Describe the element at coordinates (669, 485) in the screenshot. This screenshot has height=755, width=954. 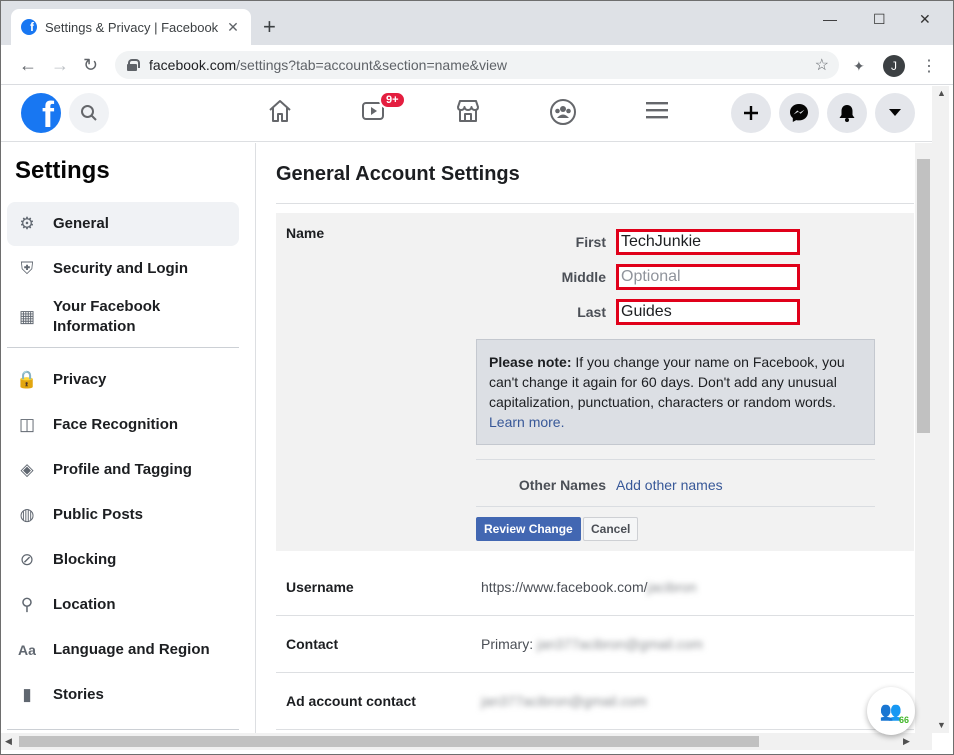
I see `add-other-names-link: Add other names` at that location.